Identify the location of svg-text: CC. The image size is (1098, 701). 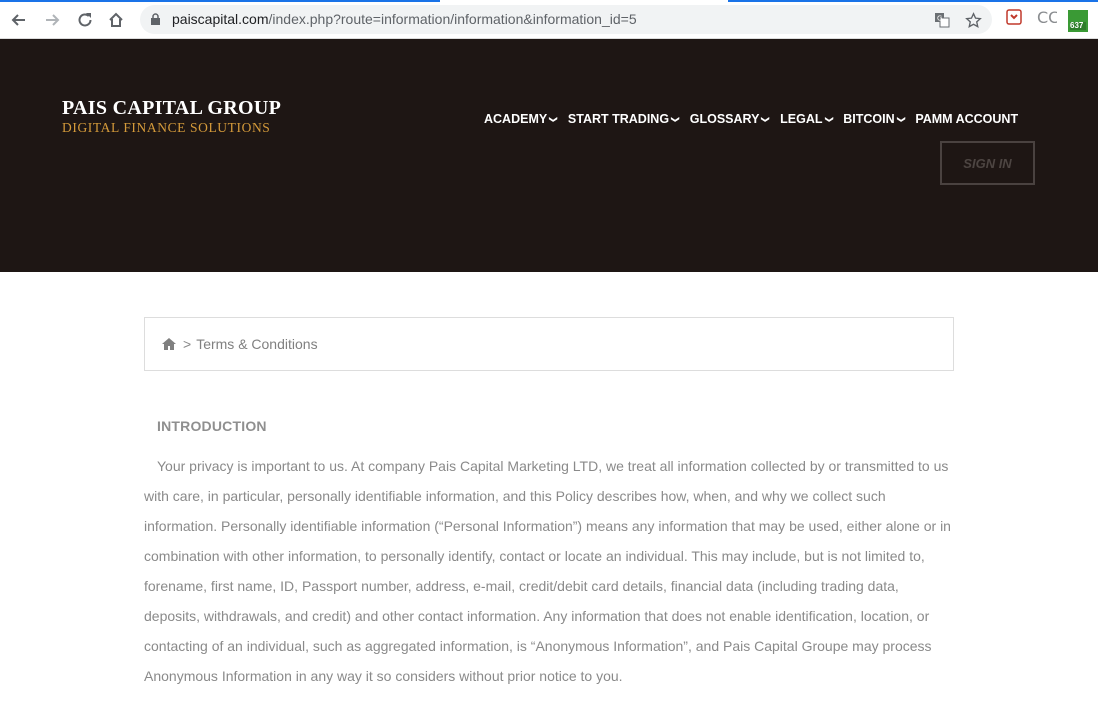
(1047, 17).